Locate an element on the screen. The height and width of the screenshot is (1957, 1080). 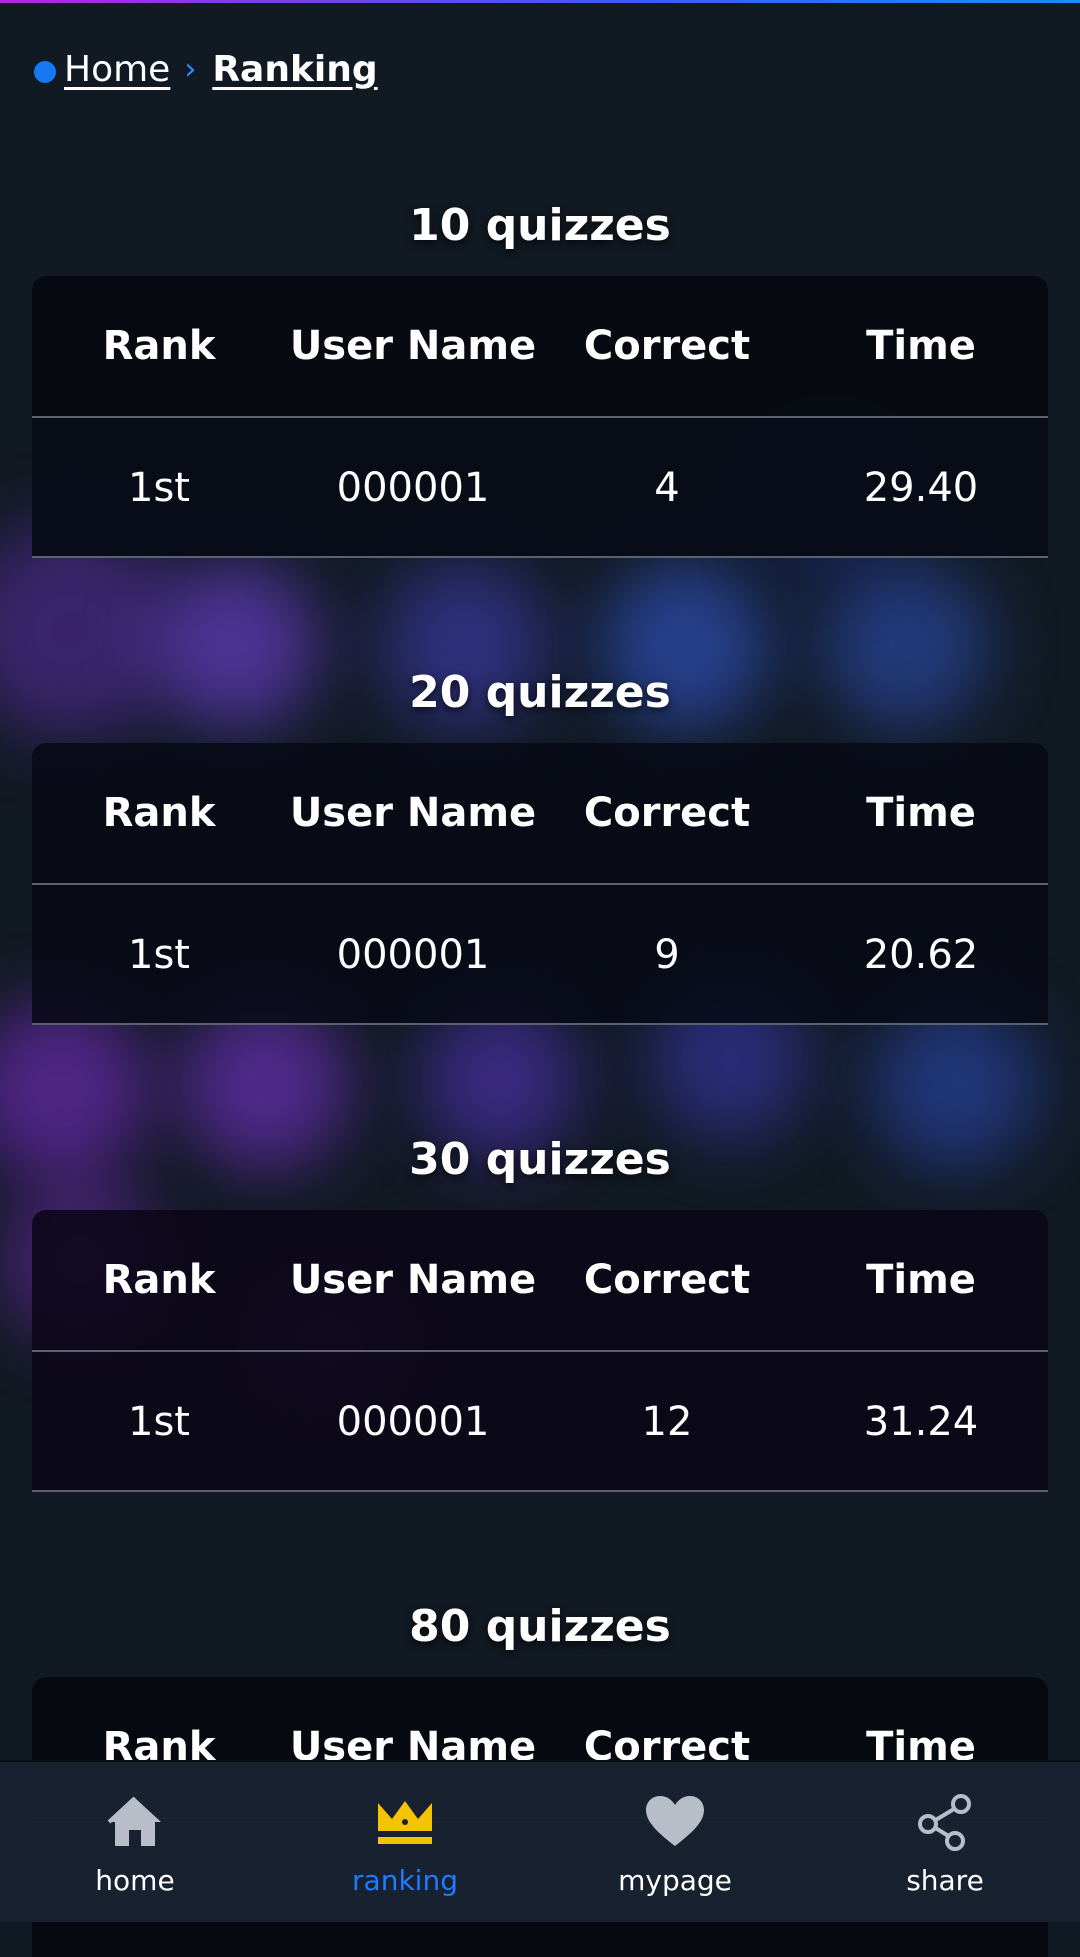
heart-icon is located at coordinates (675, 1822).